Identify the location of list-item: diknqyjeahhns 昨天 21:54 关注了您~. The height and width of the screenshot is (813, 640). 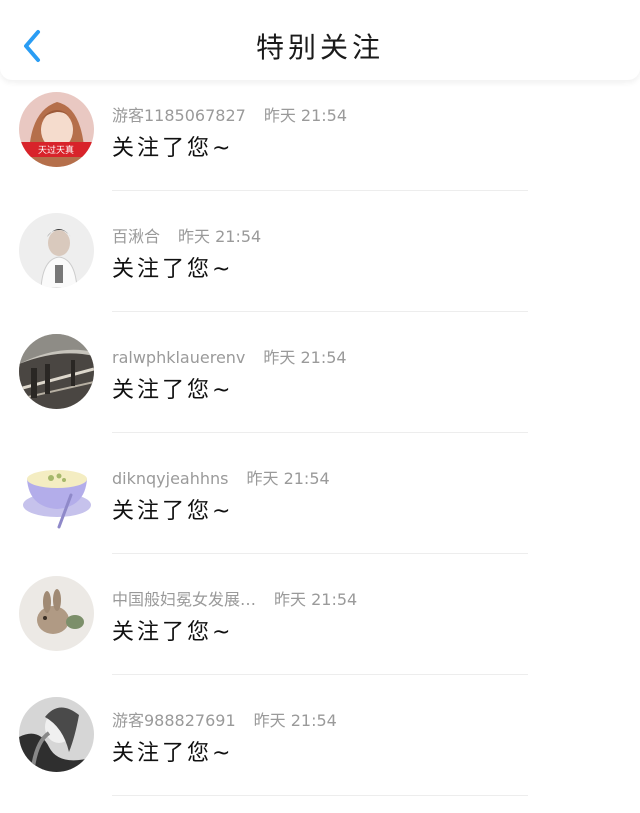
(320, 509).